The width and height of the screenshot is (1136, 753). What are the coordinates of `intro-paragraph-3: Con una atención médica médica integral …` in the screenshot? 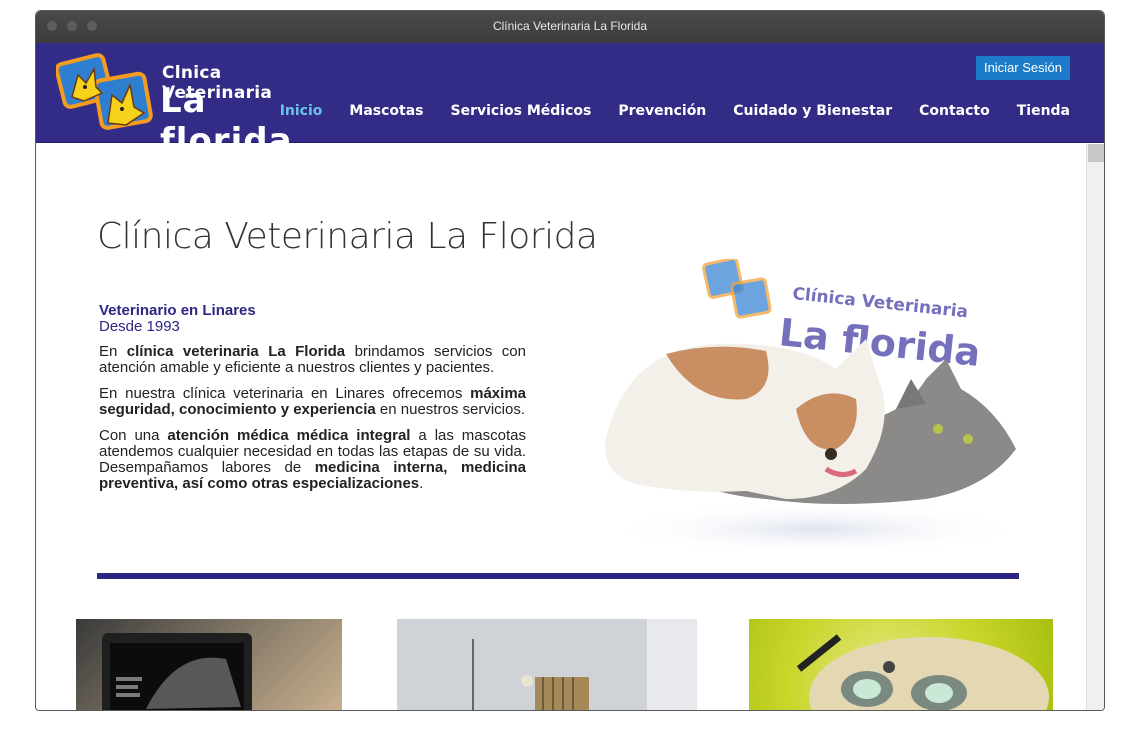 It's located at (312, 459).